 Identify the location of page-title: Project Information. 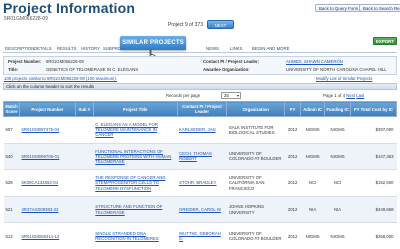
(69, 8).